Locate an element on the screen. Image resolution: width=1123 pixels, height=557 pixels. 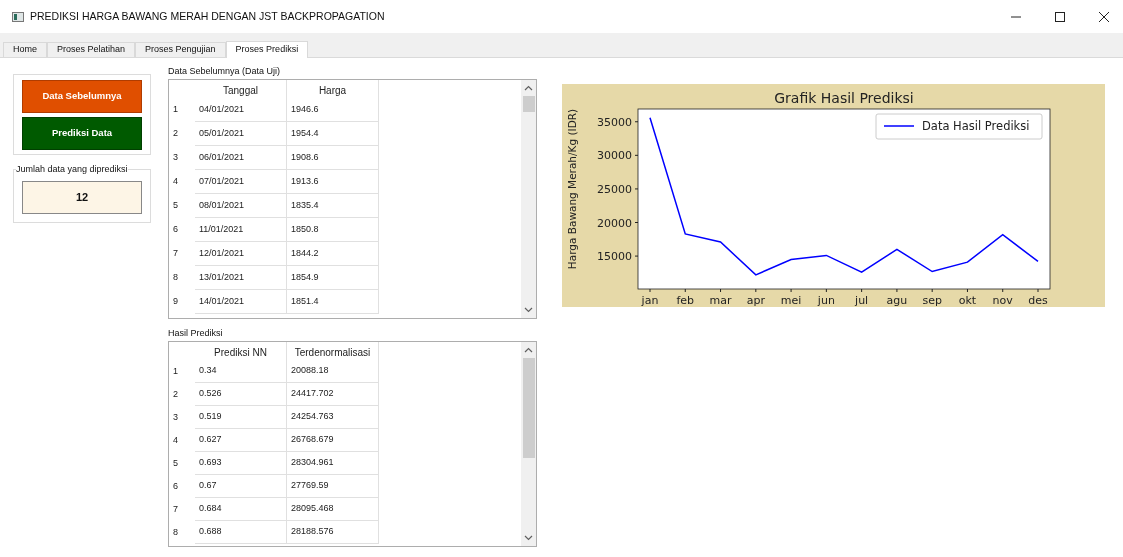
x-tick-label: mar is located at coordinates (720, 300).